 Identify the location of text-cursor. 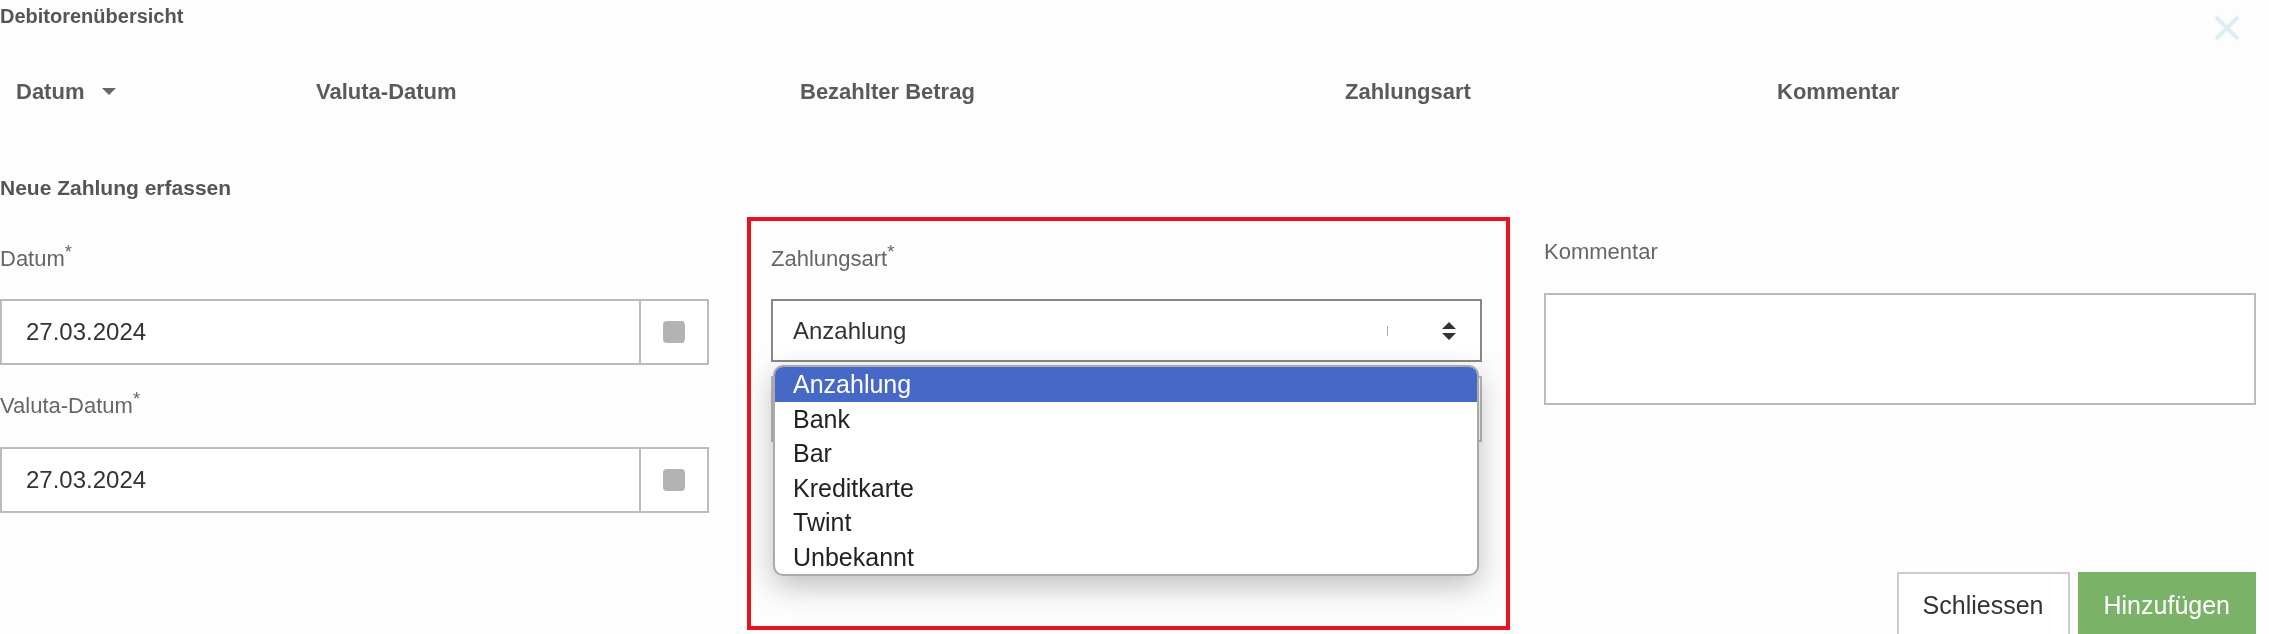
(1387, 330).